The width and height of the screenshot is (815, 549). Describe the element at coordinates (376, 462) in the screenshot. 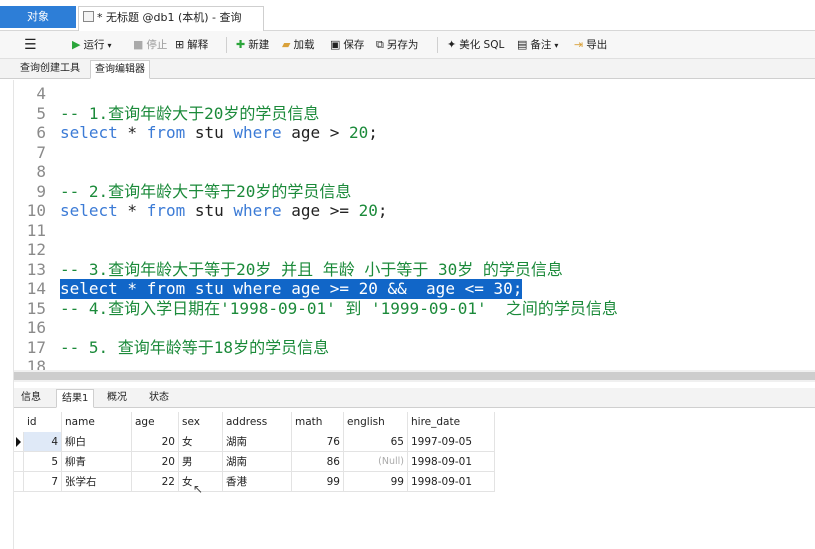

I see `table-cell-null: (Null)` at that location.